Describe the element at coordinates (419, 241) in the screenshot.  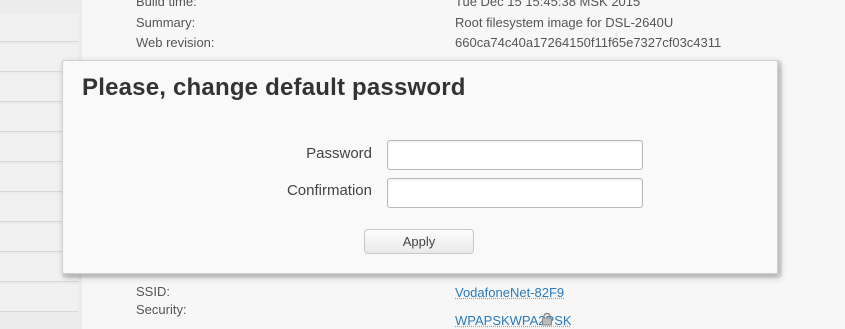
I see `apply-button: Apply` at that location.